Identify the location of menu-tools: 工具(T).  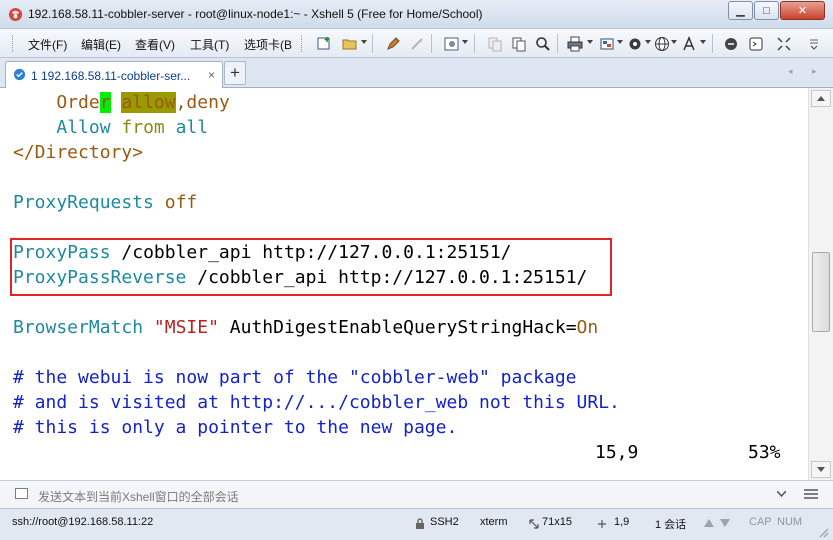
(209, 44).